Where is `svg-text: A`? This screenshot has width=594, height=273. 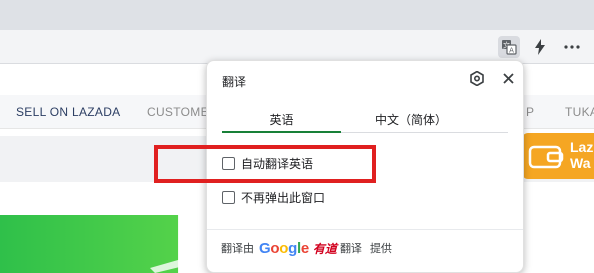
svg-text: A is located at coordinates (511, 51).